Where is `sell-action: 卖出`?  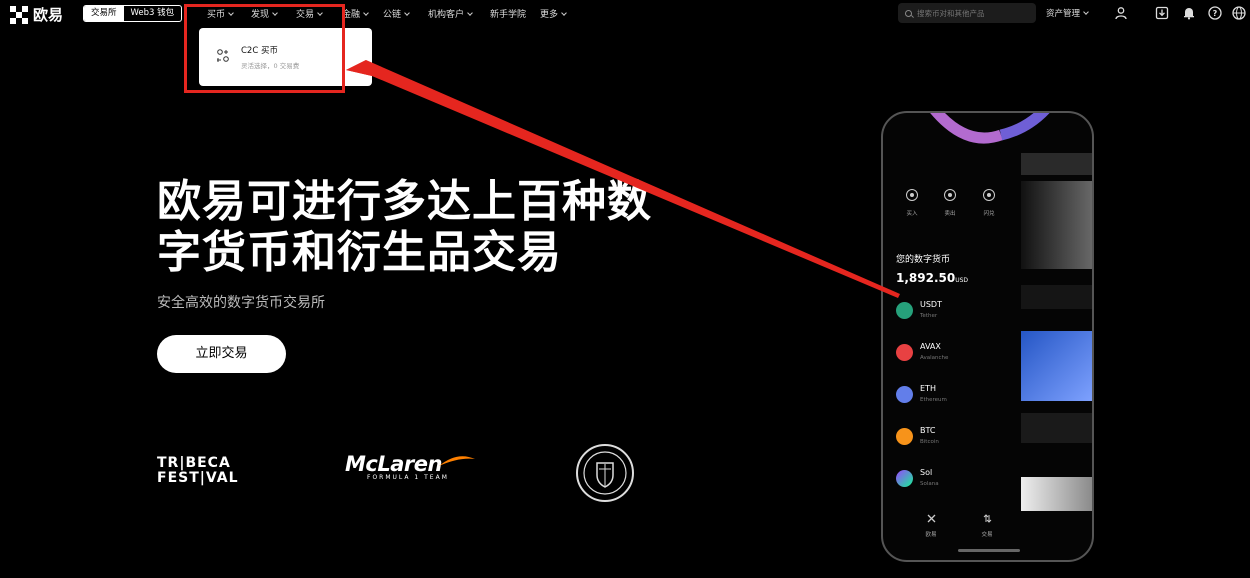 sell-action: 卖出 is located at coordinates (950, 203).